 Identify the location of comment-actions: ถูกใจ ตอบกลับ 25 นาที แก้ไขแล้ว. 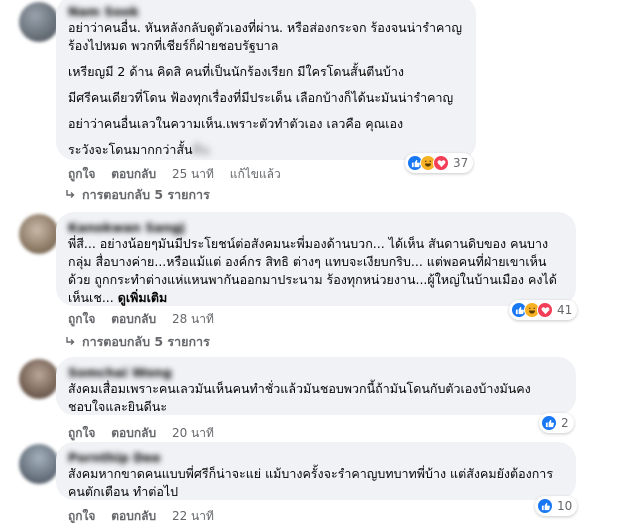
(180, 174).